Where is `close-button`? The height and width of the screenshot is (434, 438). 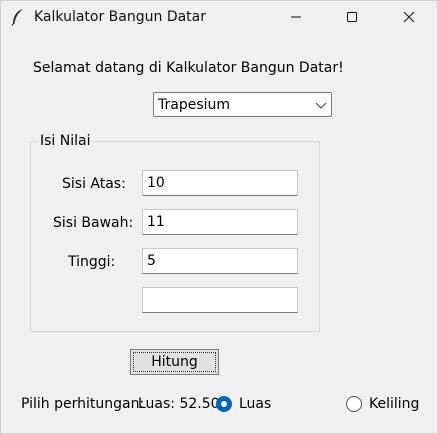
close-button is located at coordinates (409, 17).